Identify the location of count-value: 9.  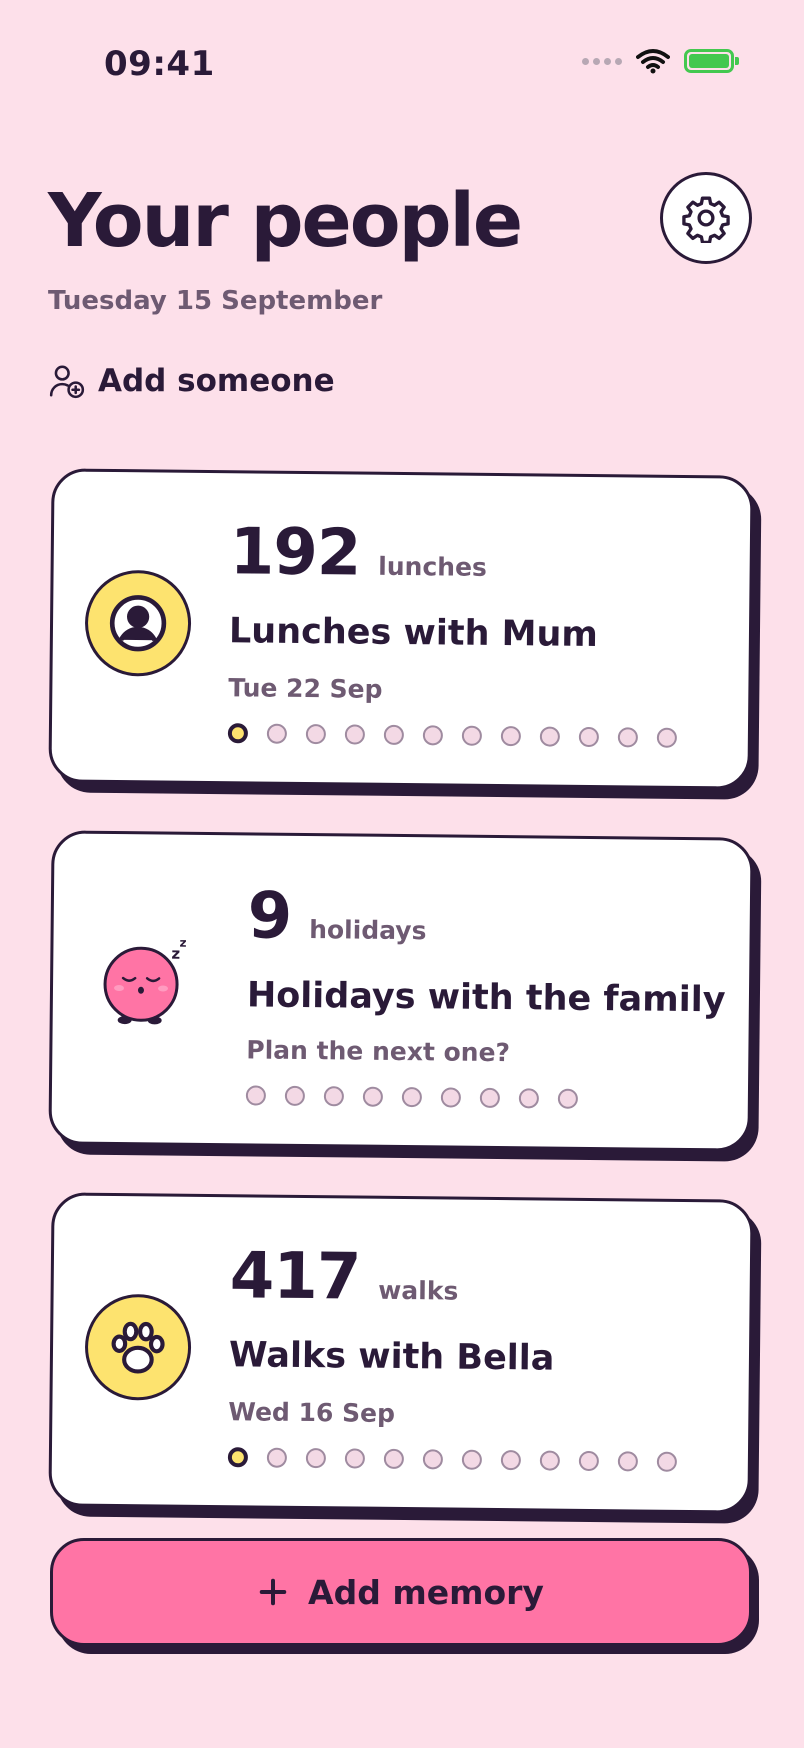
(269, 916).